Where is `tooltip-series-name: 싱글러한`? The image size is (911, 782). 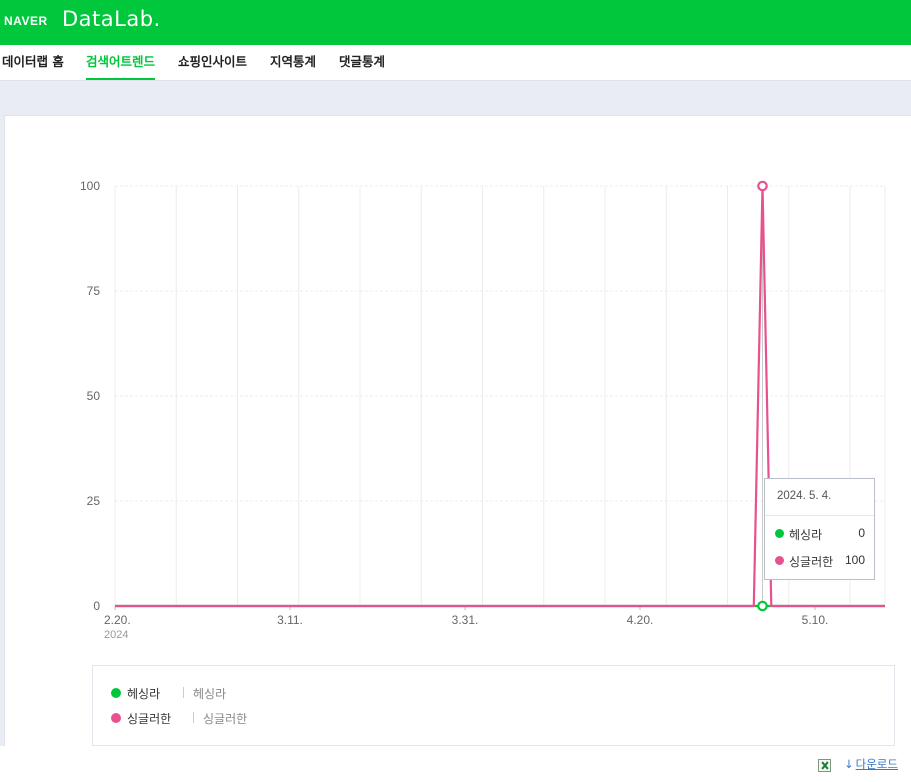
tooltip-series-name: 싱글러한 is located at coordinates (811, 562).